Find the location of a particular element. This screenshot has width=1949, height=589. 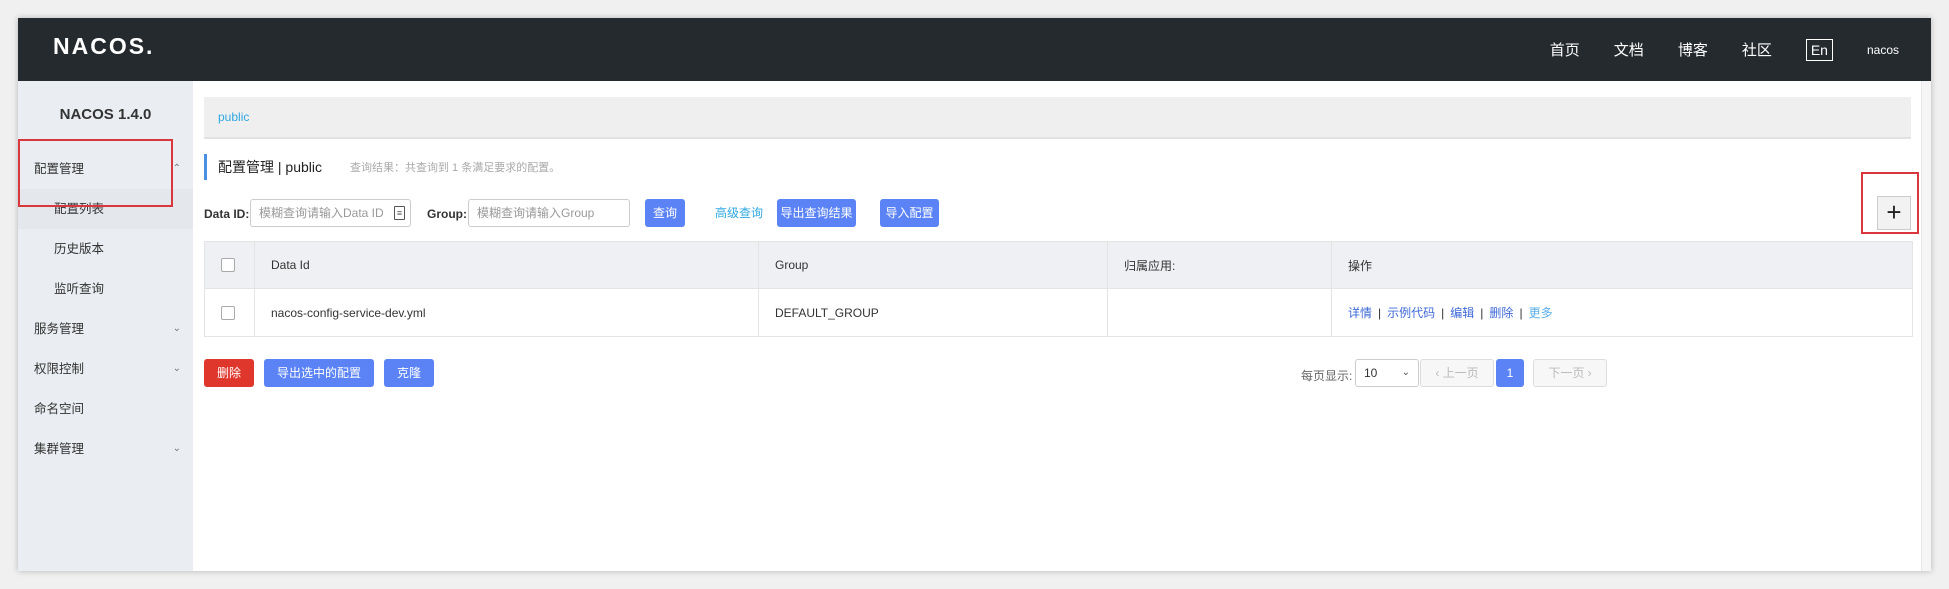

input-suffix-icon: ≡ is located at coordinates (399, 213).